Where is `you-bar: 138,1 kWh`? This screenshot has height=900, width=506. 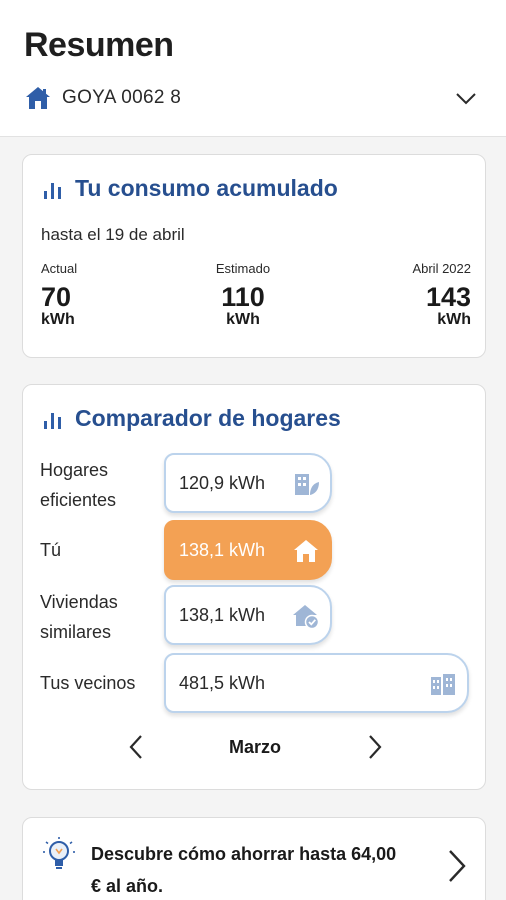 you-bar: 138,1 kWh is located at coordinates (248, 550).